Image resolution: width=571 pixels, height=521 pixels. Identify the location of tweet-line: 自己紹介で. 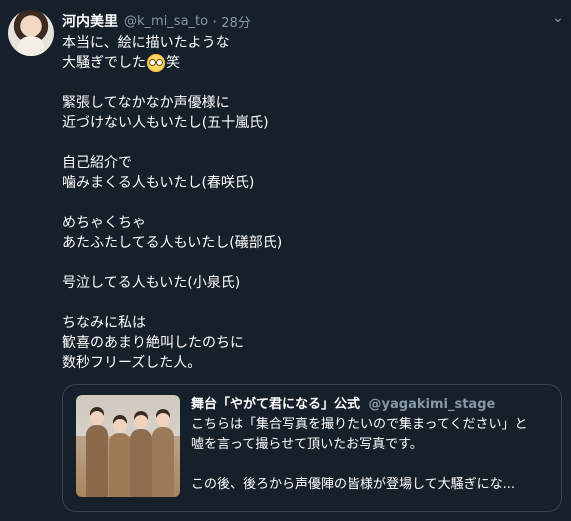
(97, 163).